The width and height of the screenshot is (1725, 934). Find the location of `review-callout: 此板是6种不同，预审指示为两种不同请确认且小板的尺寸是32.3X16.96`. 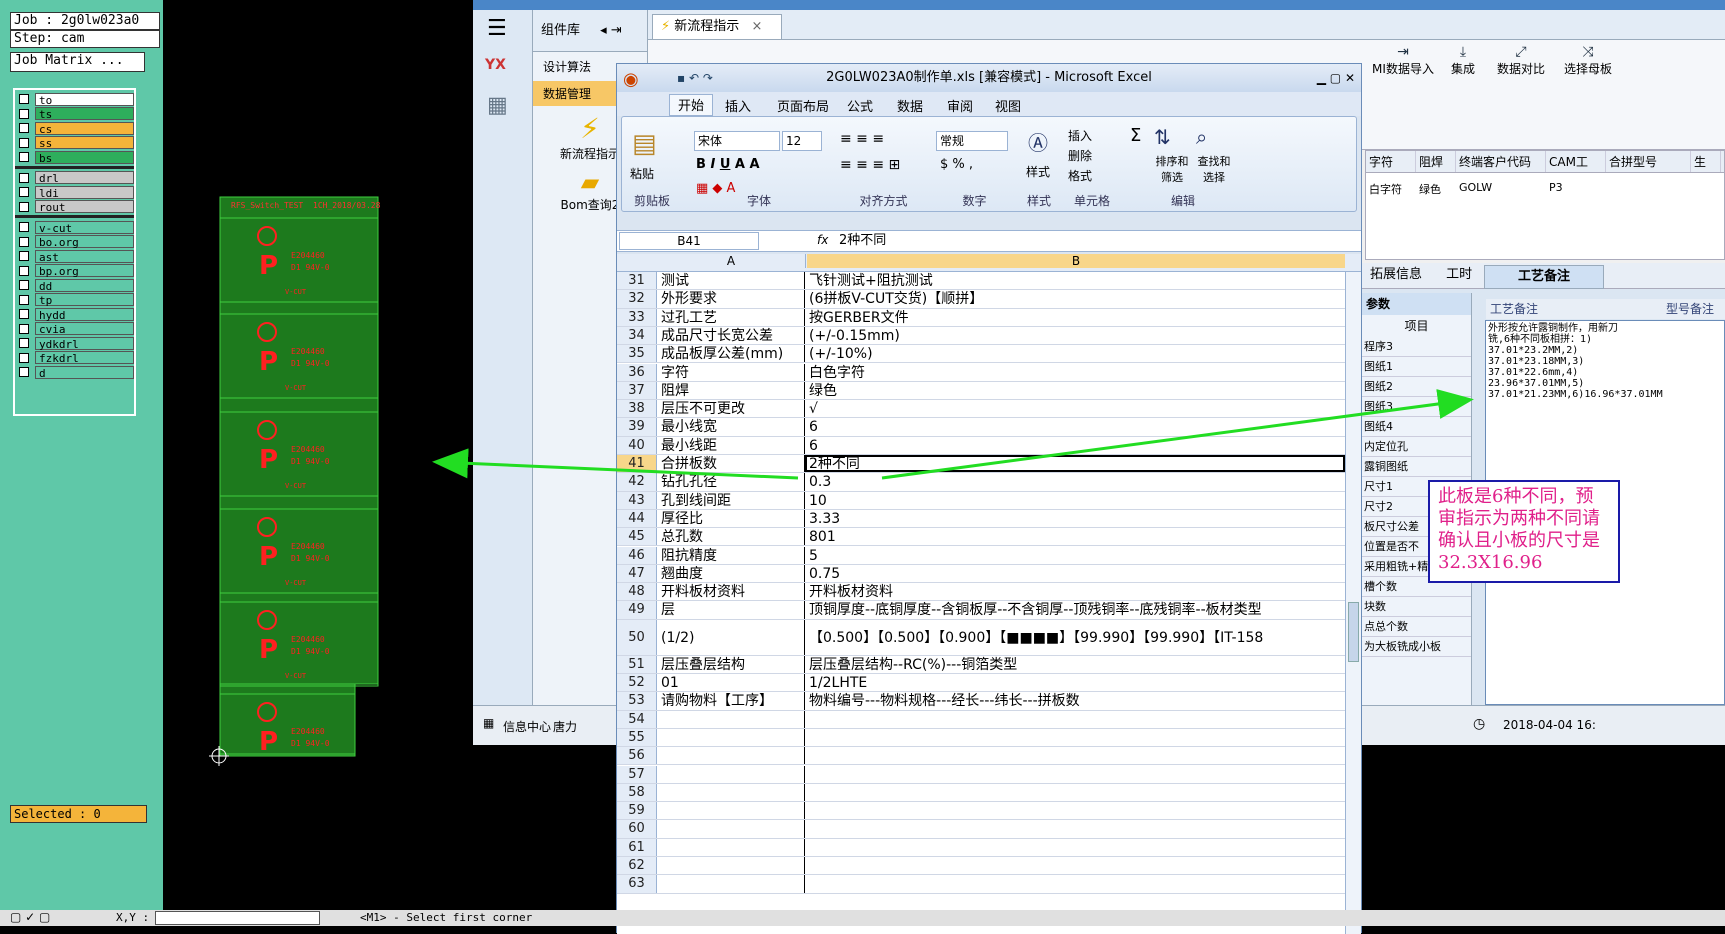

review-callout: 此板是6种不同，预审指示为两种不同请确认且小板的尺寸是32.3X16.96 is located at coordinates (1524, 531).